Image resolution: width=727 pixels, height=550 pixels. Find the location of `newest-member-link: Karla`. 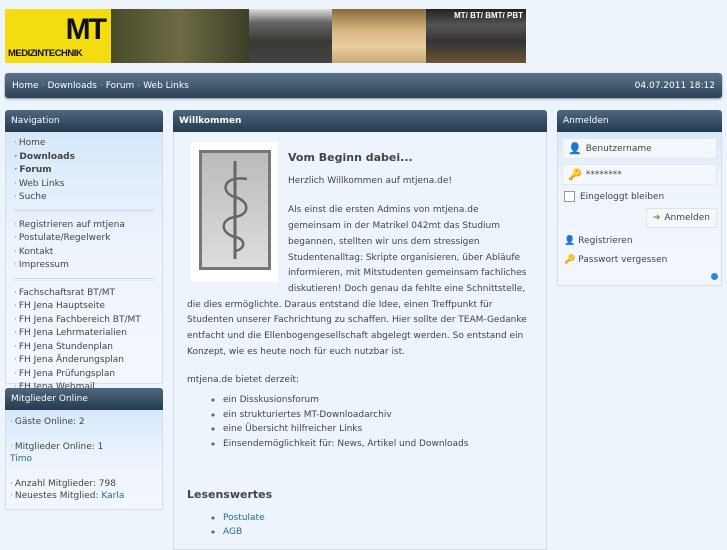

newest-member-link: Karla is located at coordinates (112, 496).